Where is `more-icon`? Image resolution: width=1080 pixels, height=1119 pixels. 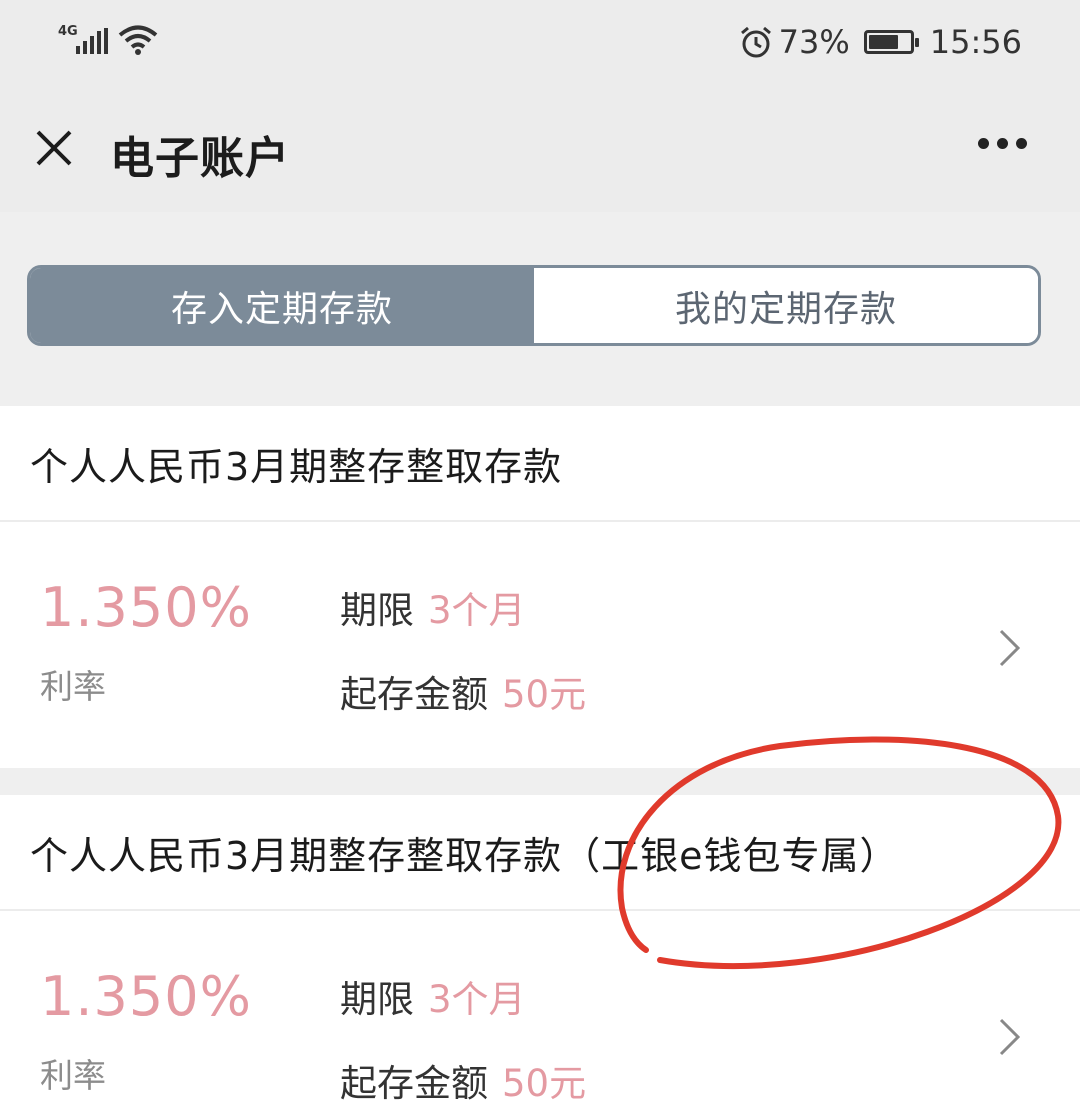 more-icon is located at coordinates (1008, 147).